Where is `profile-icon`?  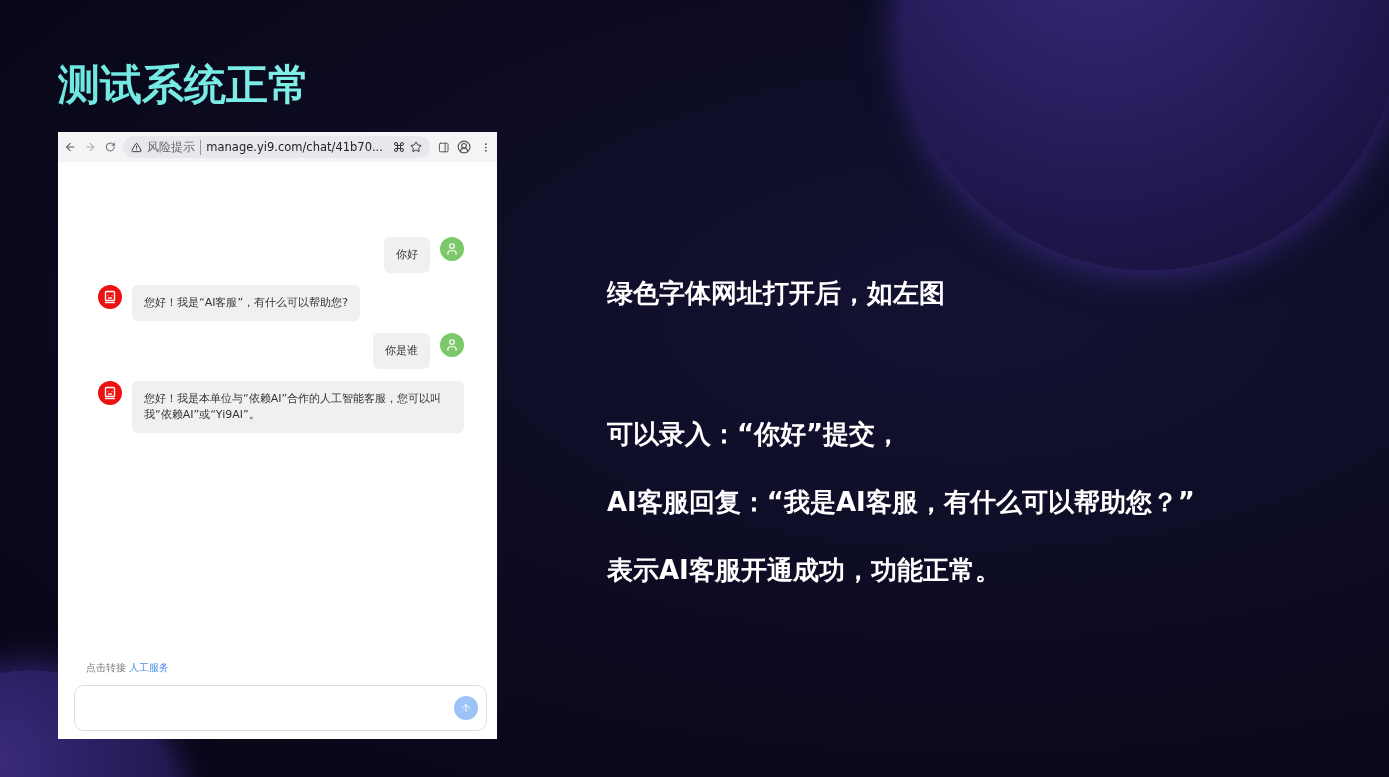
profile-icon is located at coordinates (464, 147).